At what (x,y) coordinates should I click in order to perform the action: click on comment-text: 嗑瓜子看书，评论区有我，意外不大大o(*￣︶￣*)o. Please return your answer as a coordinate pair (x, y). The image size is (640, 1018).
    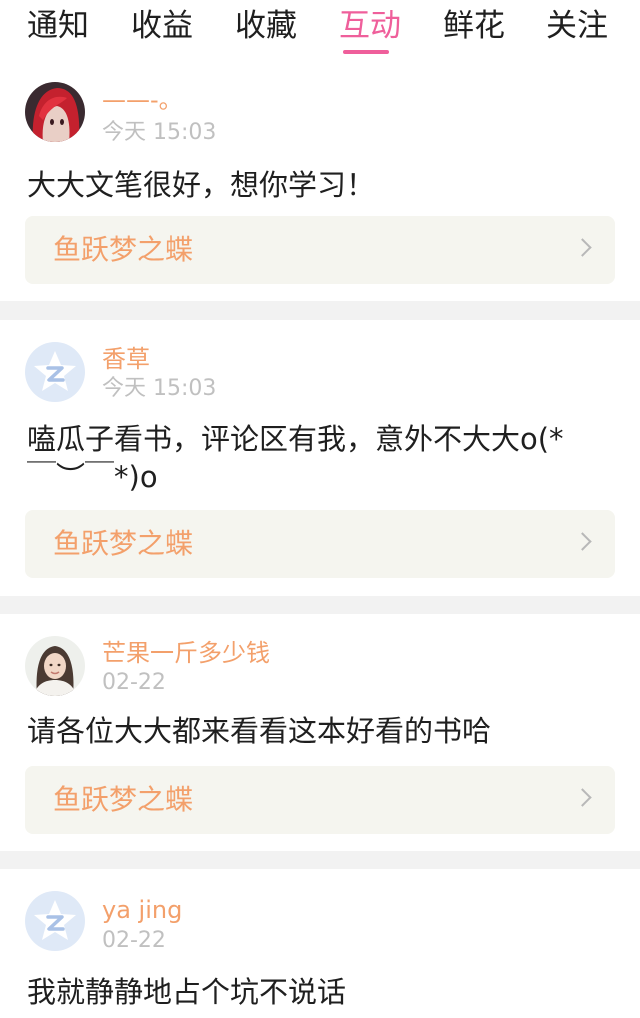
    Looking at the image, I should click on (295, 458).